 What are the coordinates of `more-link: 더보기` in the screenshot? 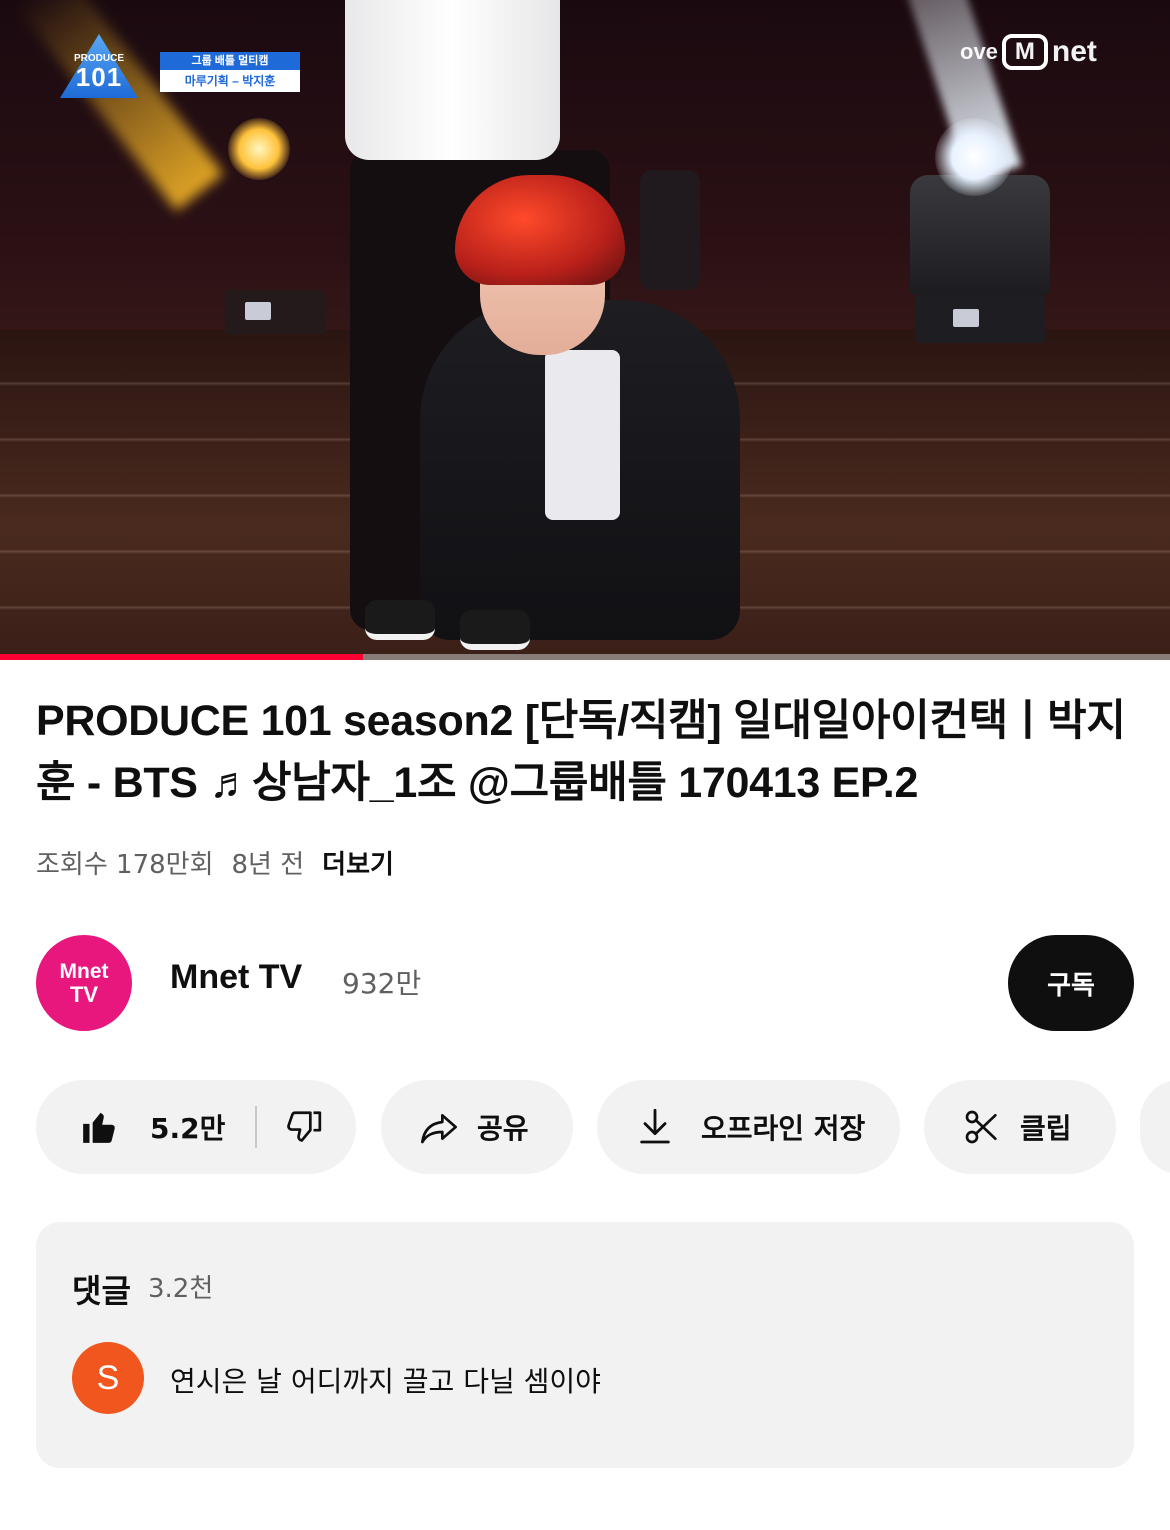 It's located at (358, 862).